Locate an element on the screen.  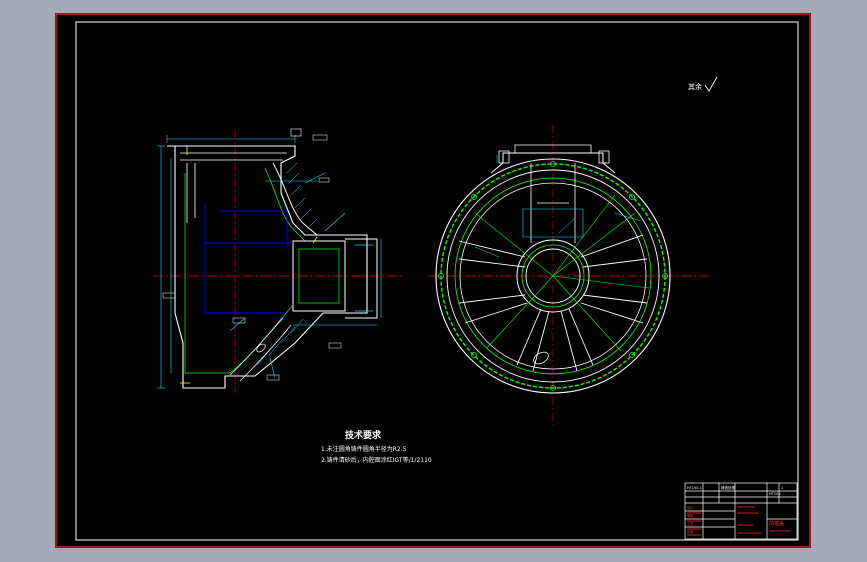
title-label-process: 工艺 is located at coordinates (690, 523).